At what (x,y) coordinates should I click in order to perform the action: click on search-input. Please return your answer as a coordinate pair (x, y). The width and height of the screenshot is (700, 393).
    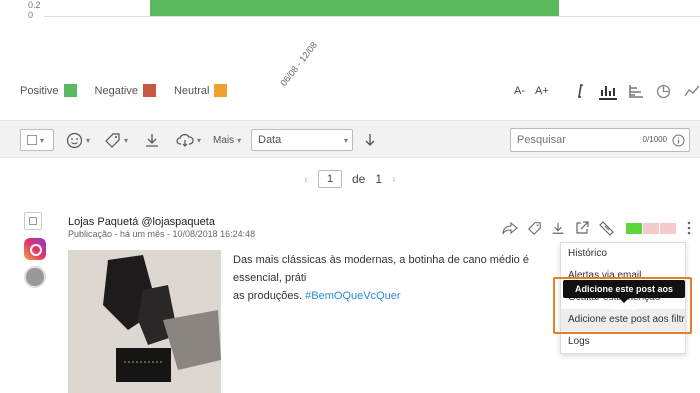
    Looking at the image, I should click on (571, 140).